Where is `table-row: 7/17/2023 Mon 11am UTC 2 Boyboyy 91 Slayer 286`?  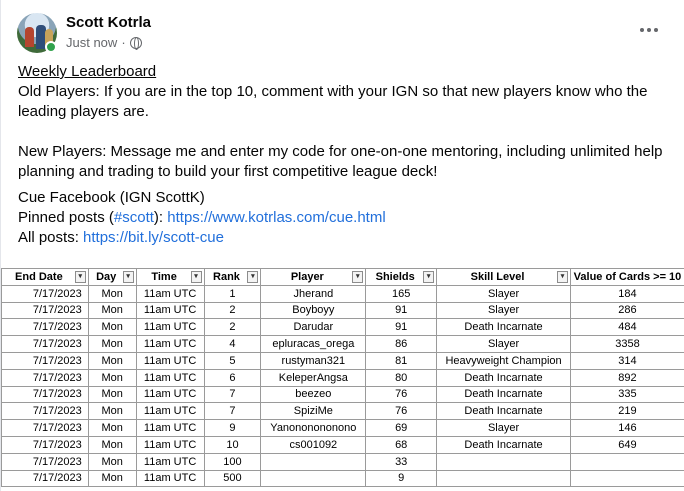 table-row: 7/17/2023 Mon 11am UTC 2 Boyboyy 91 Slayer 286 is located at coordinates (342, 310).